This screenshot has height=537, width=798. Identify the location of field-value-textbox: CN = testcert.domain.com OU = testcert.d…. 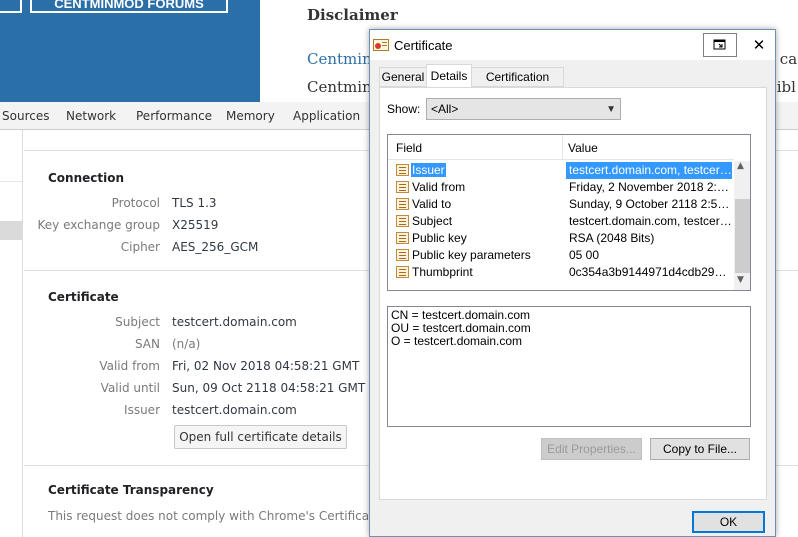
(569, 366).